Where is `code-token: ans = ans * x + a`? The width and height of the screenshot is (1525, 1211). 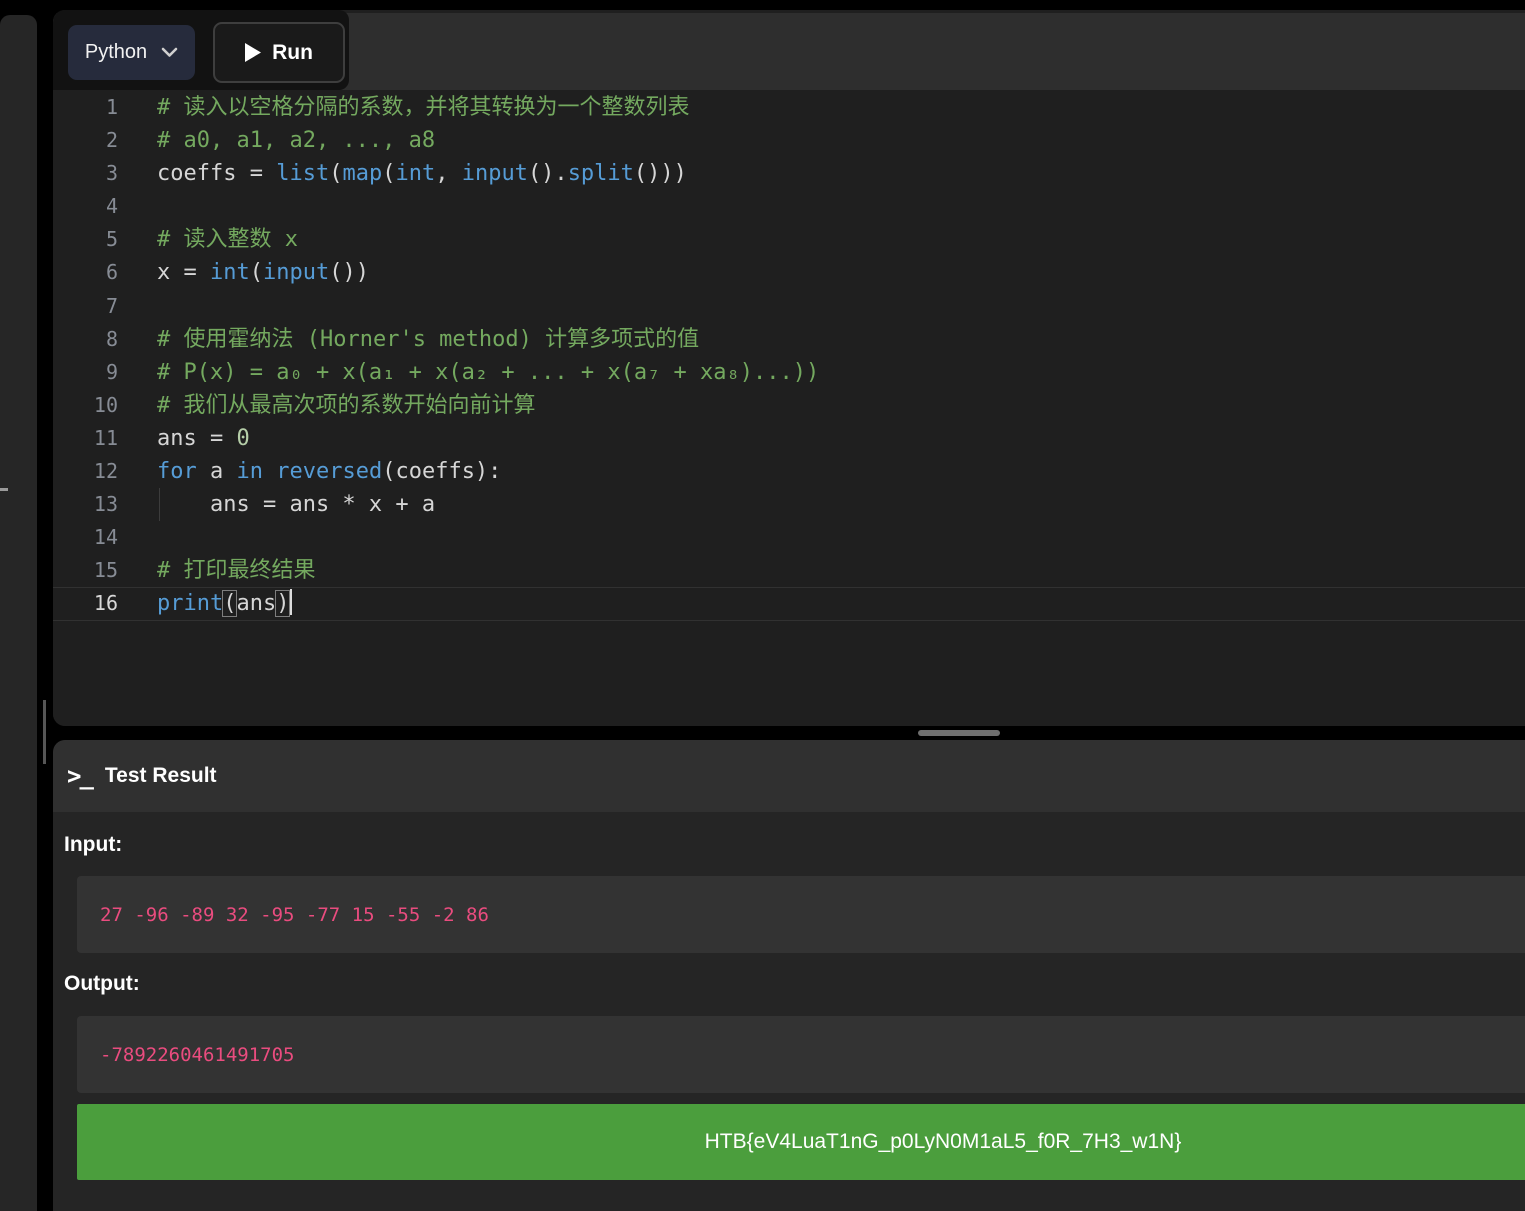
code-token: ans = ans * x + a is located at coordinates (296, 505).